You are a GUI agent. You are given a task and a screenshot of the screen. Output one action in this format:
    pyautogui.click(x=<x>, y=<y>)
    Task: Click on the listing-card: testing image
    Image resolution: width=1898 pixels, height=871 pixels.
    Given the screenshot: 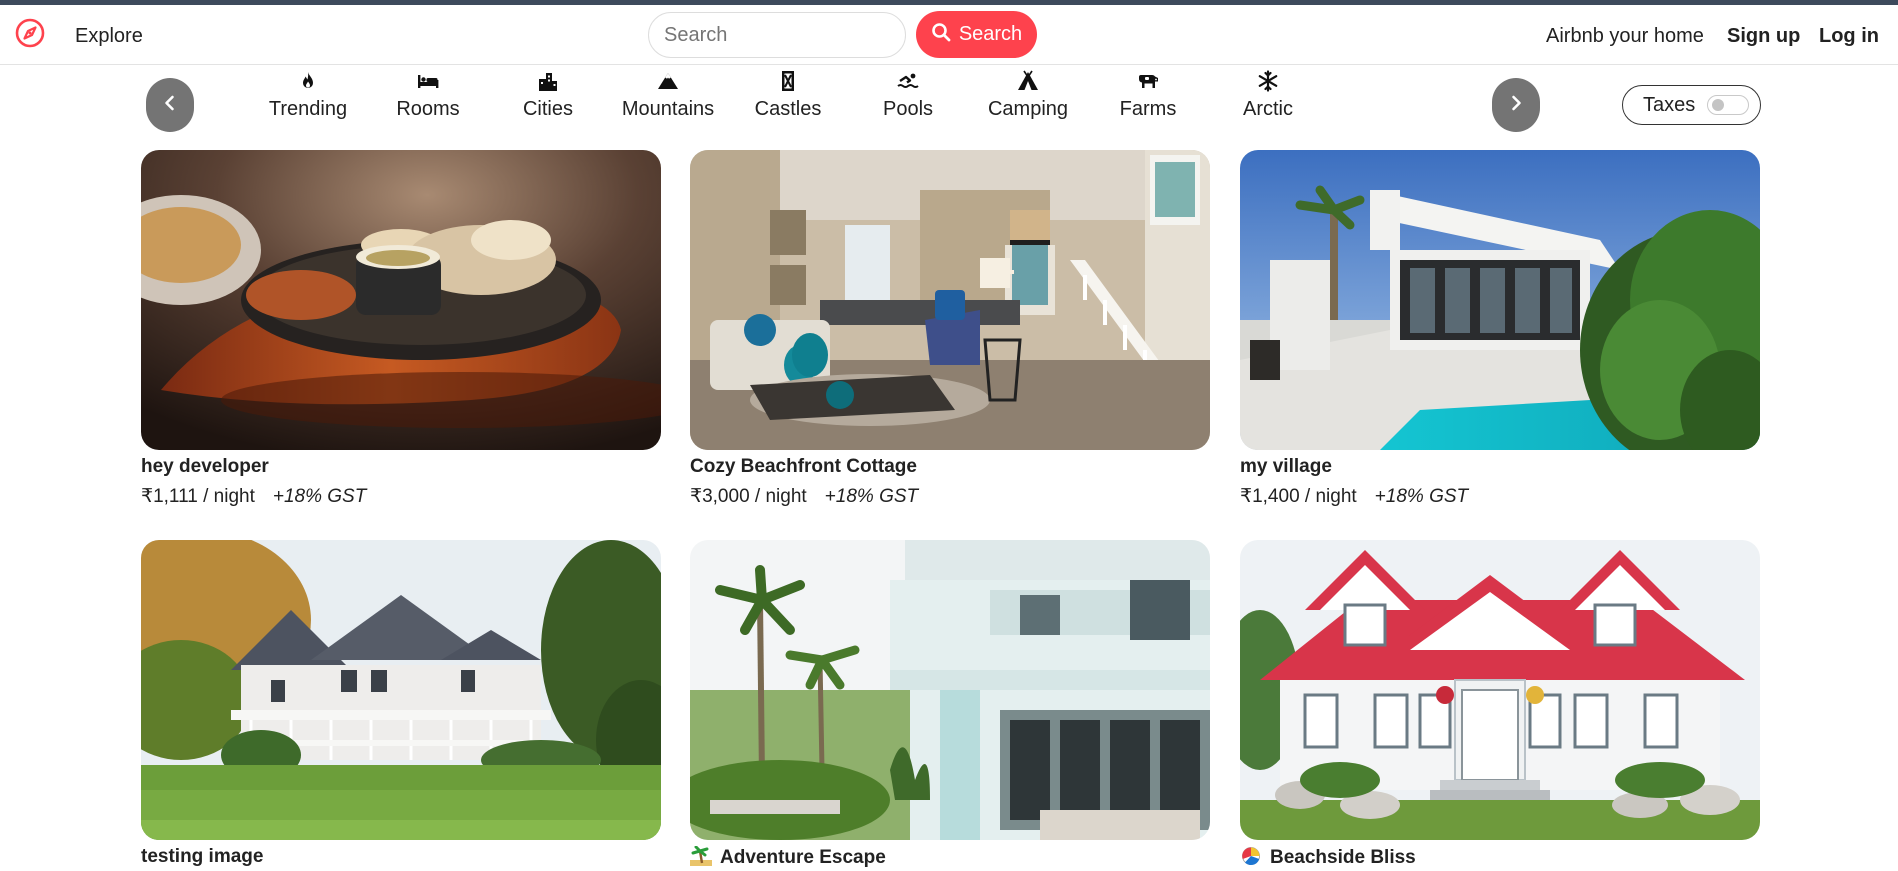 What is the action you would take?
    pyautogui.click(x=401, y=705)
    